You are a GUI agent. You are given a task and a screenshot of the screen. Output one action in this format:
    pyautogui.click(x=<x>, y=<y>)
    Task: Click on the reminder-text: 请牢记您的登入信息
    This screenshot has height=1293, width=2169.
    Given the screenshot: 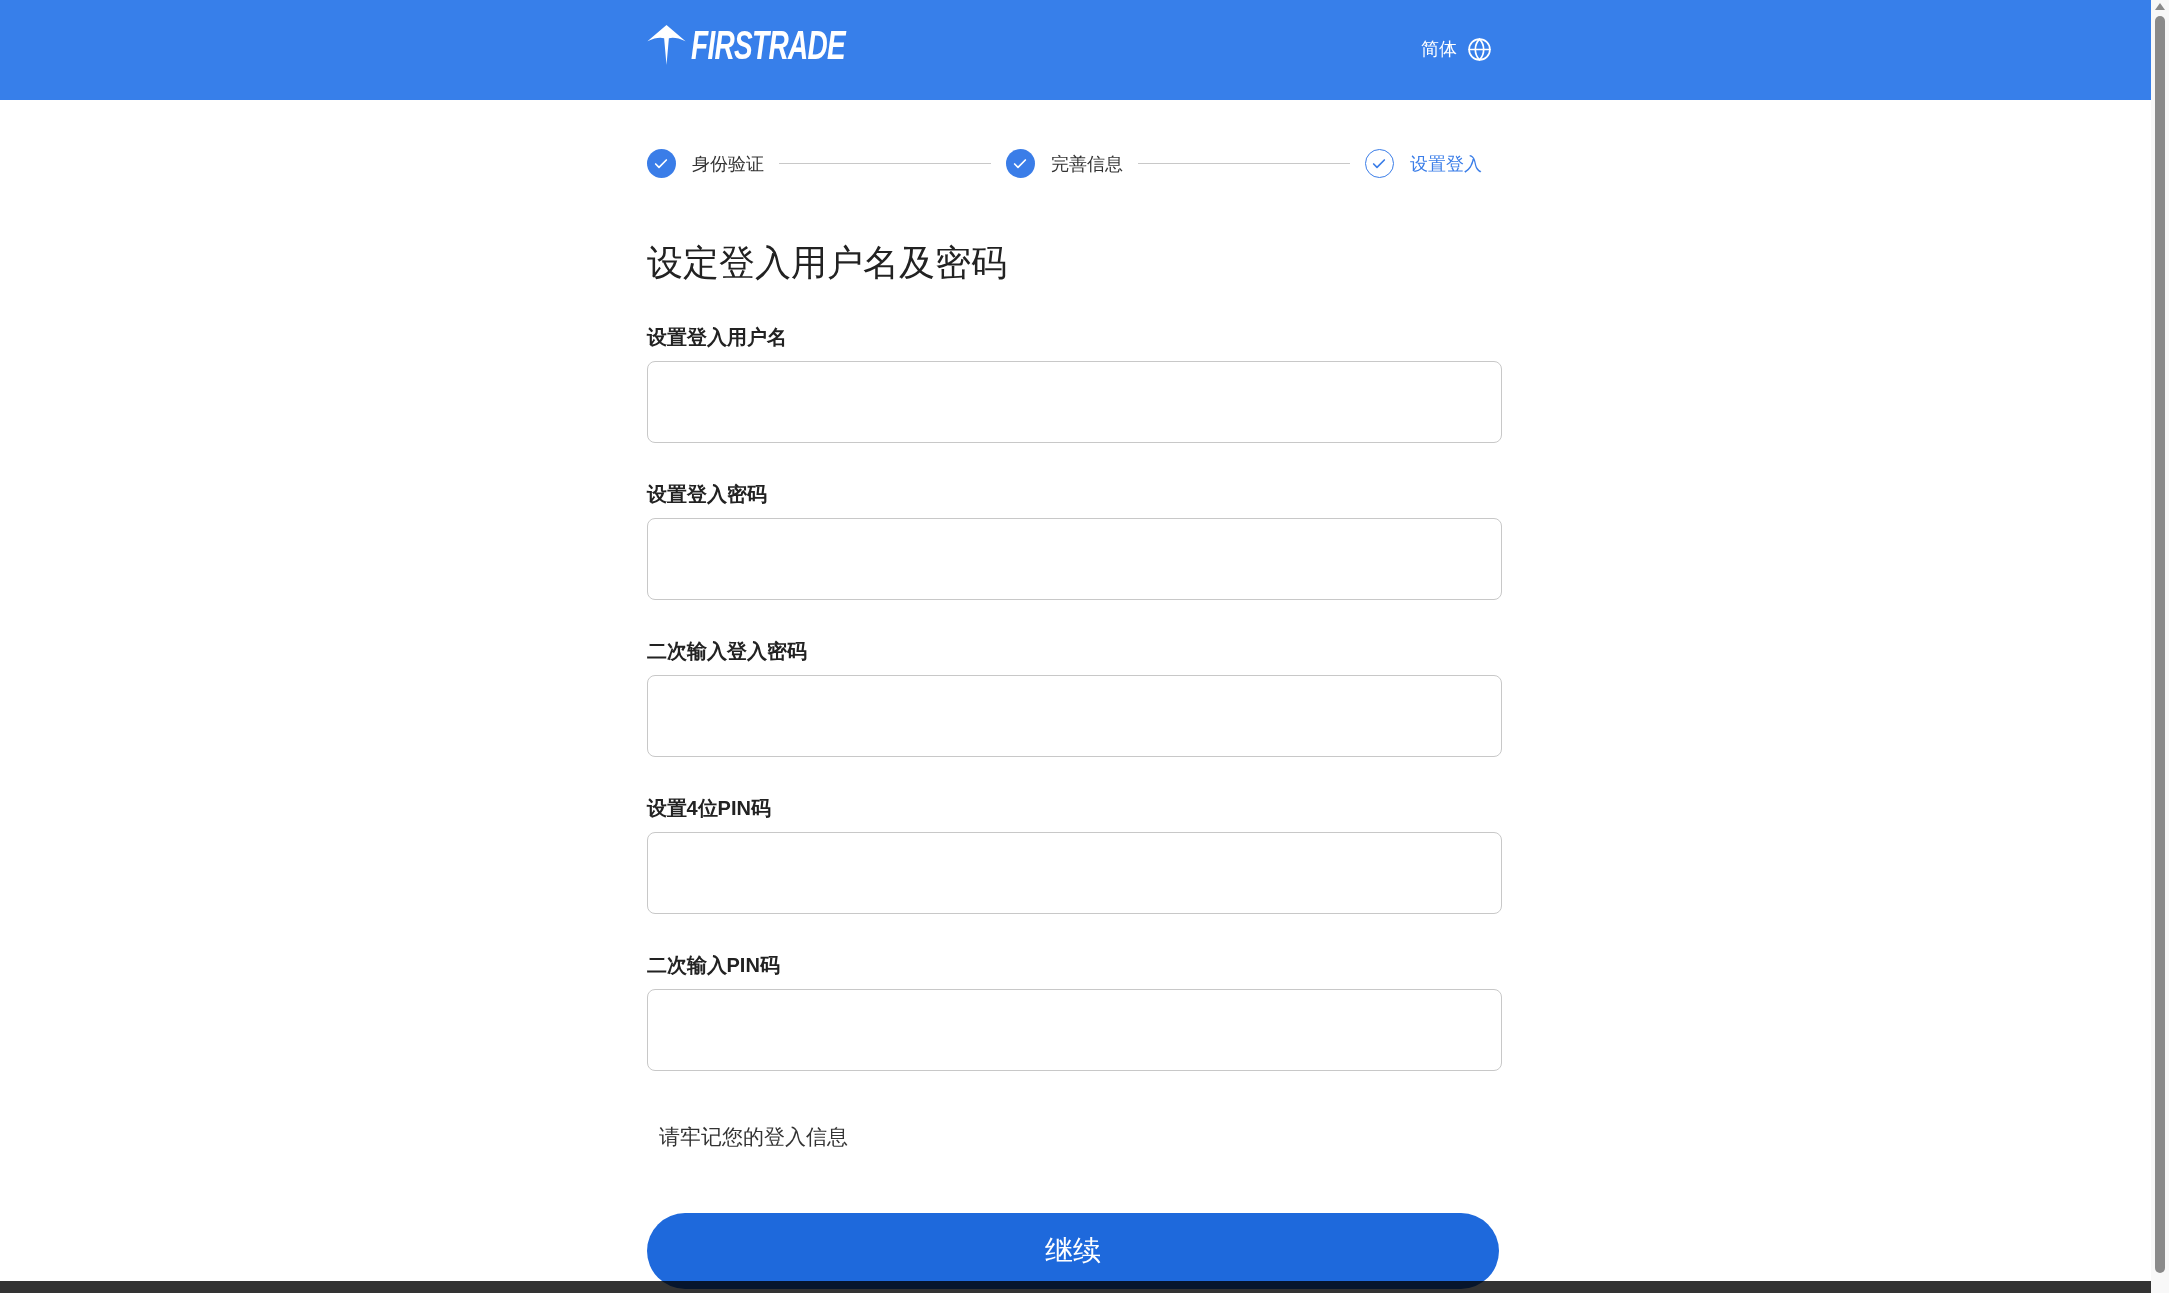 What is the action you would take?
    pyautogui.click(x=753, y=1137)
    